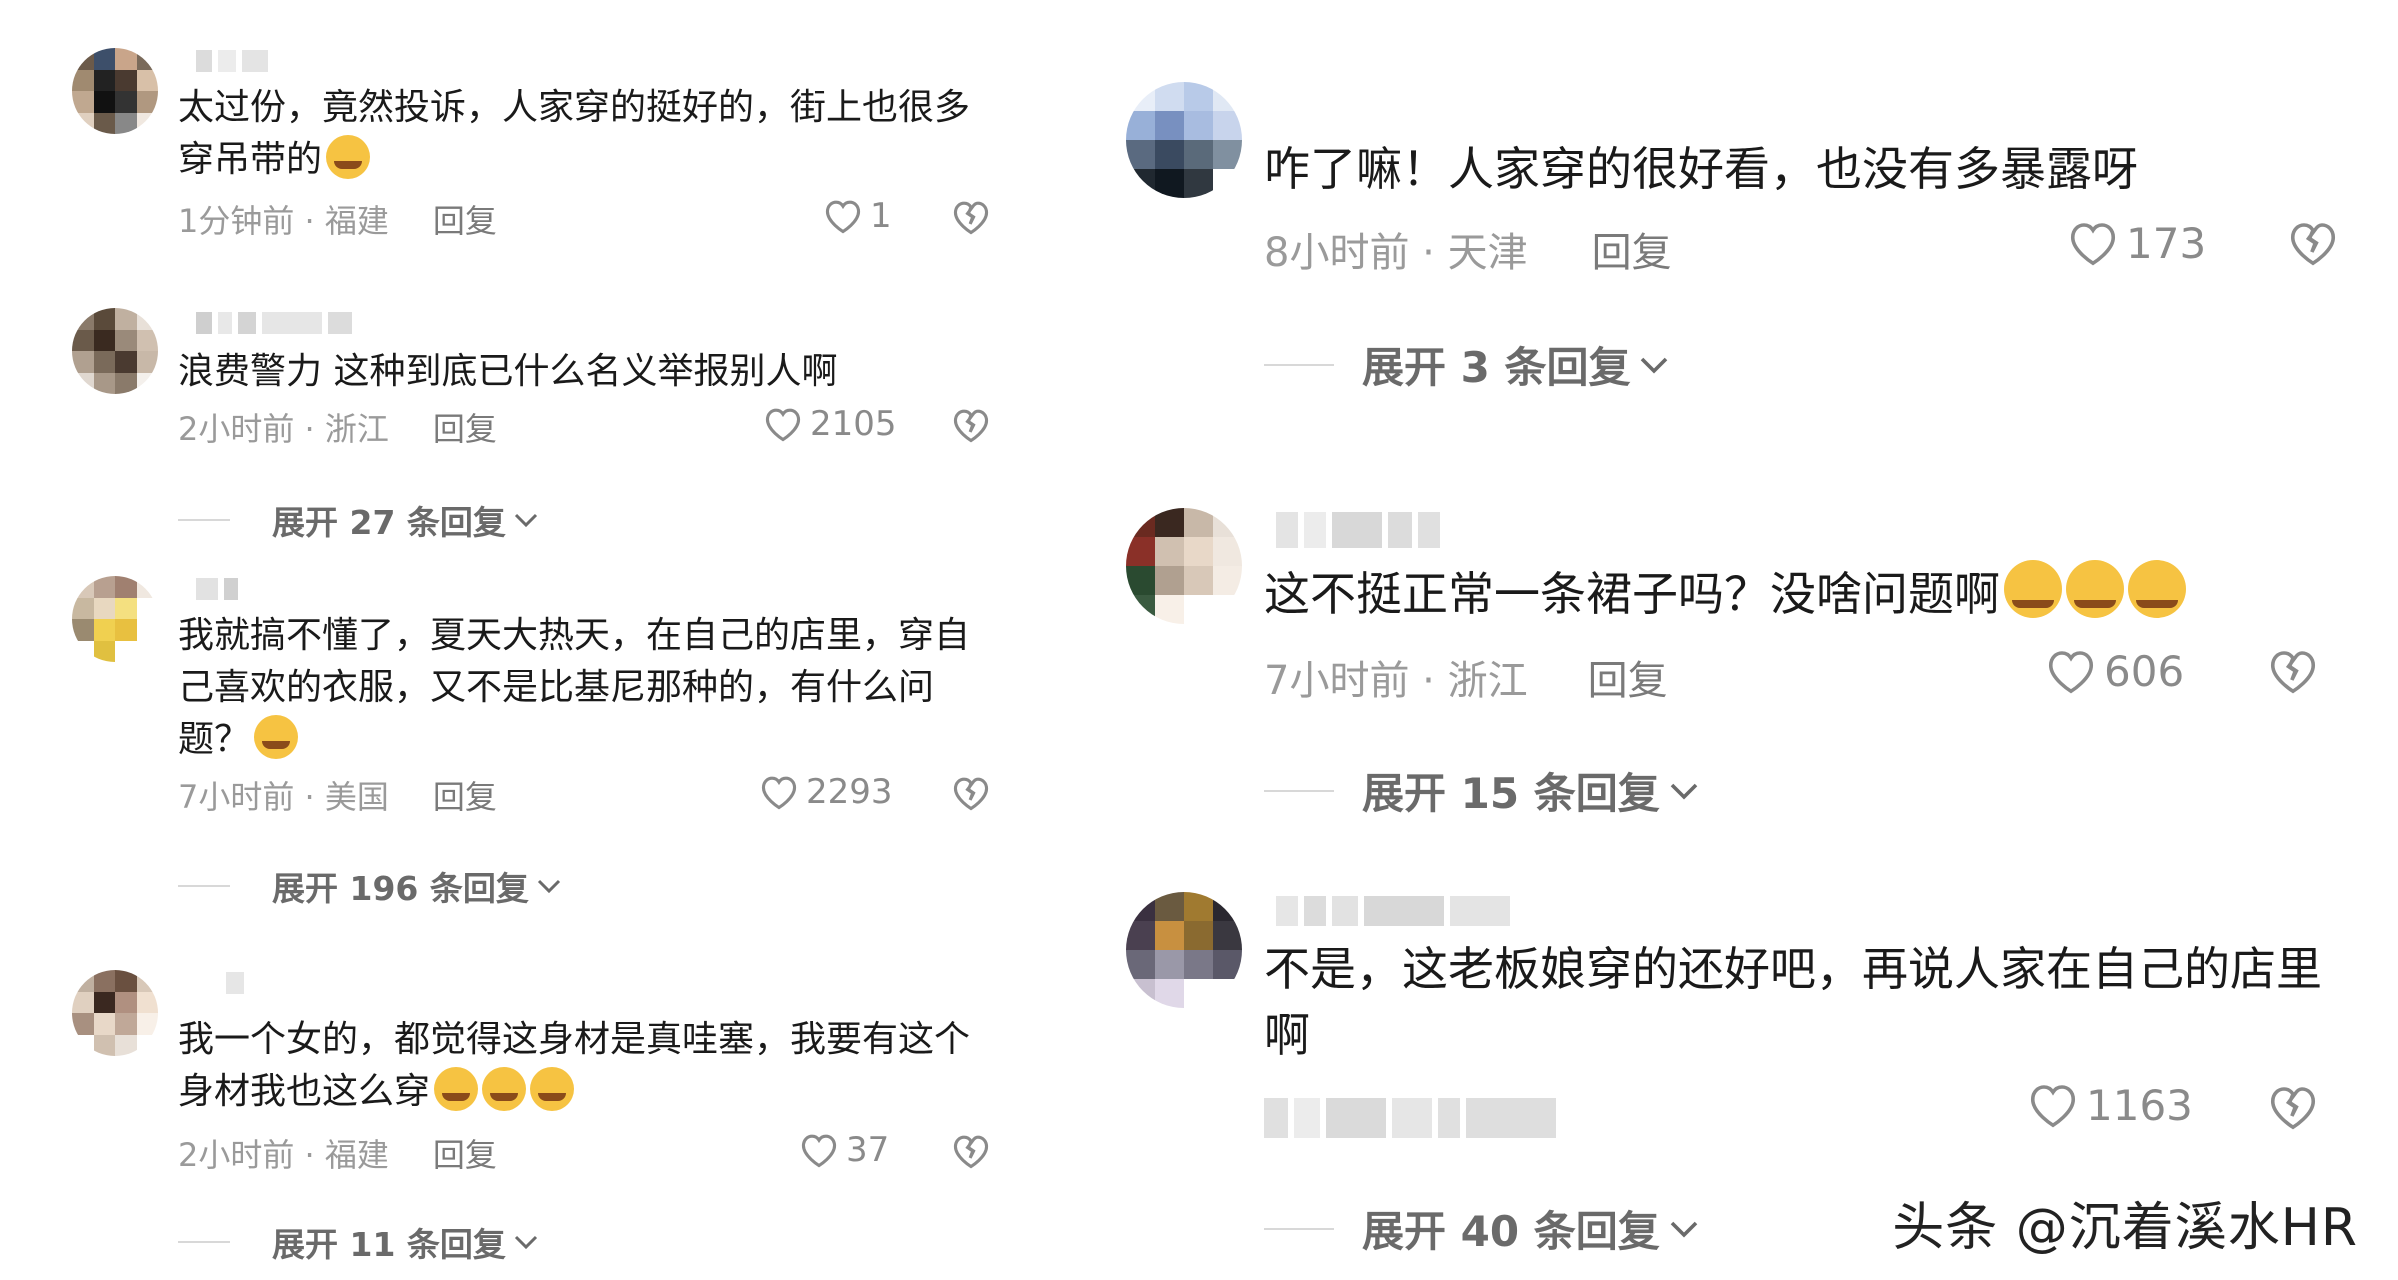 Image resolution: width=2398 pixels, height=1280 pixels. I want to click on comment-time-location: 7小时前 · 美国, so click(283, 797).